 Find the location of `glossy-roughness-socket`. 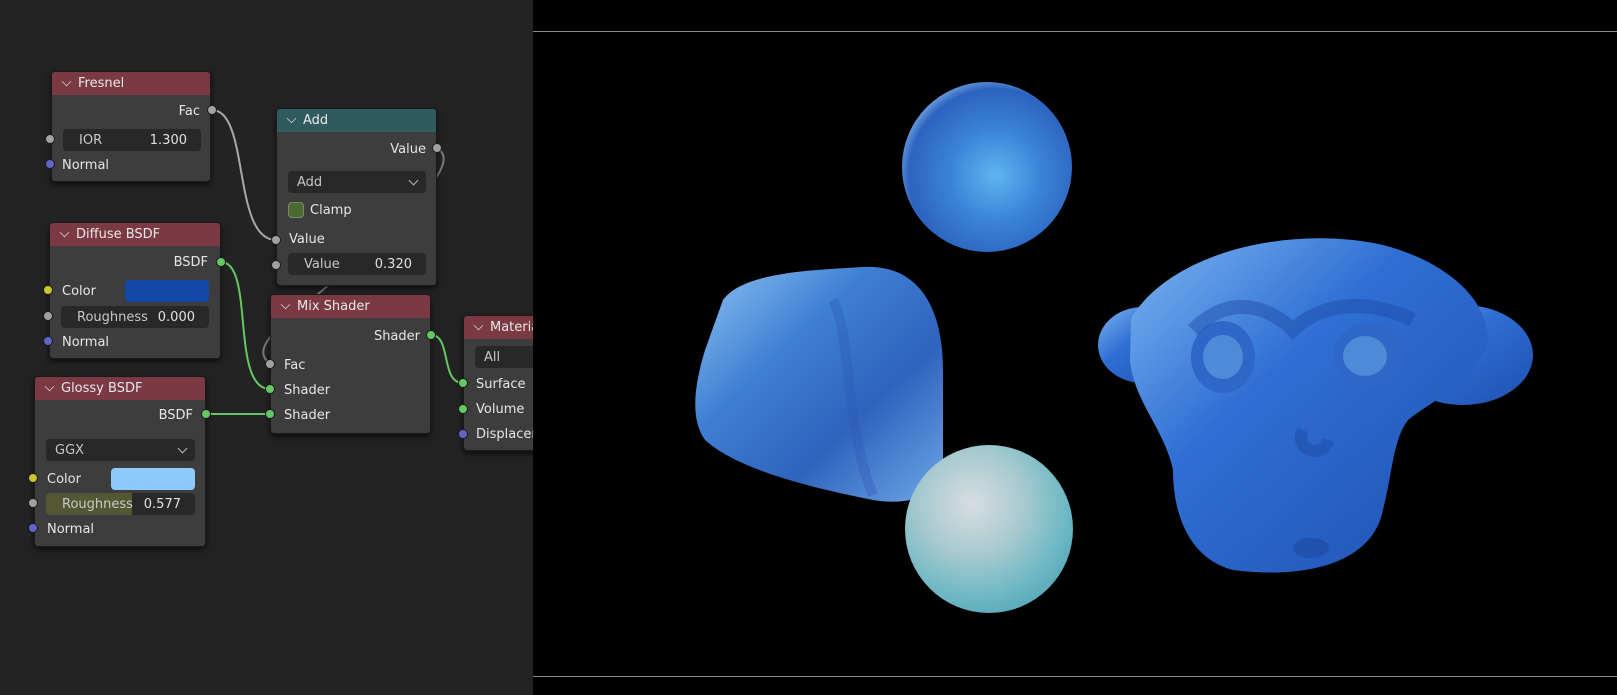

glossy-roughness-socket is located at coordinates (33, 503).